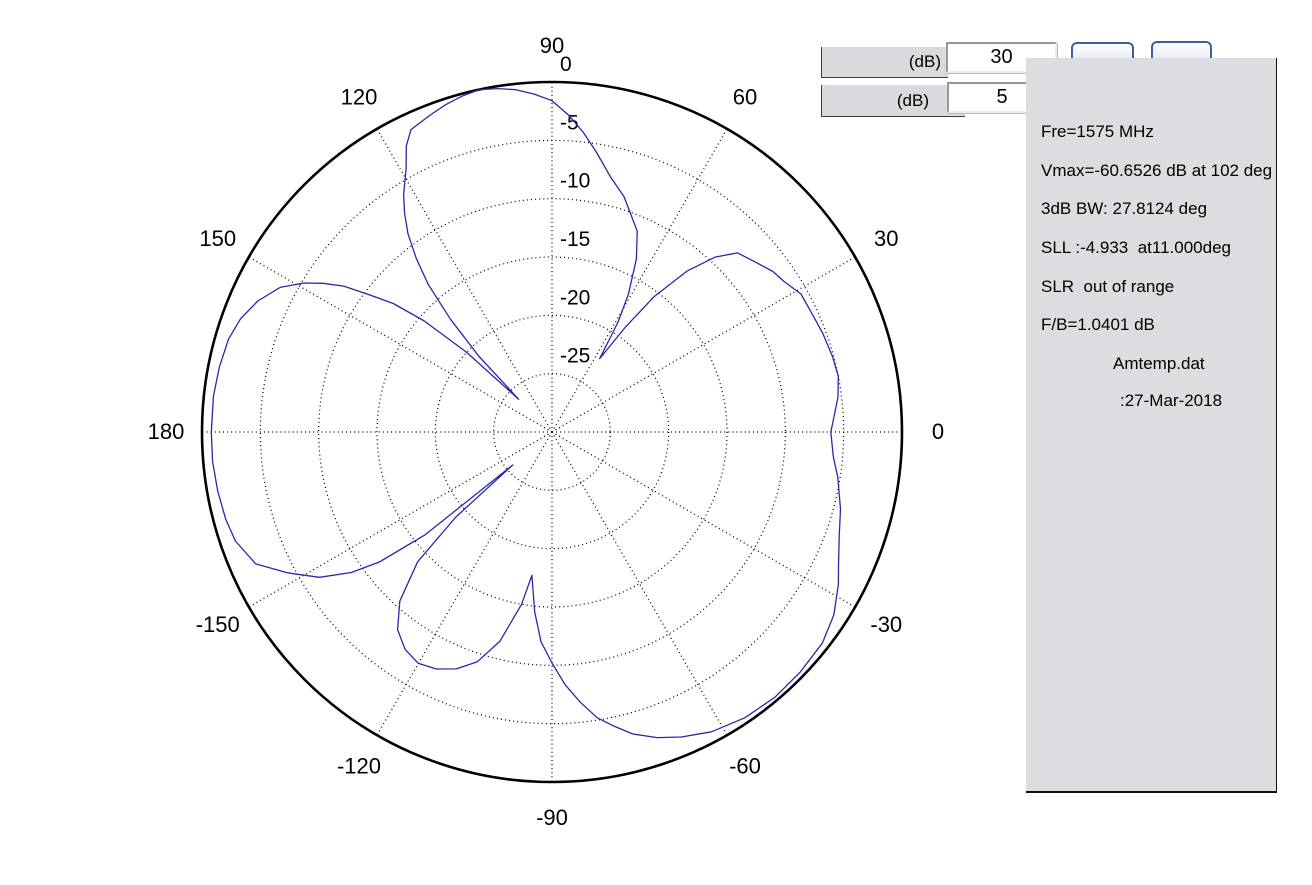 The height and width of the screenshot is (885, 1312). Describe the element at coordinates (218, 624) in the screenshot. I see `angle-label: -150` at that location.